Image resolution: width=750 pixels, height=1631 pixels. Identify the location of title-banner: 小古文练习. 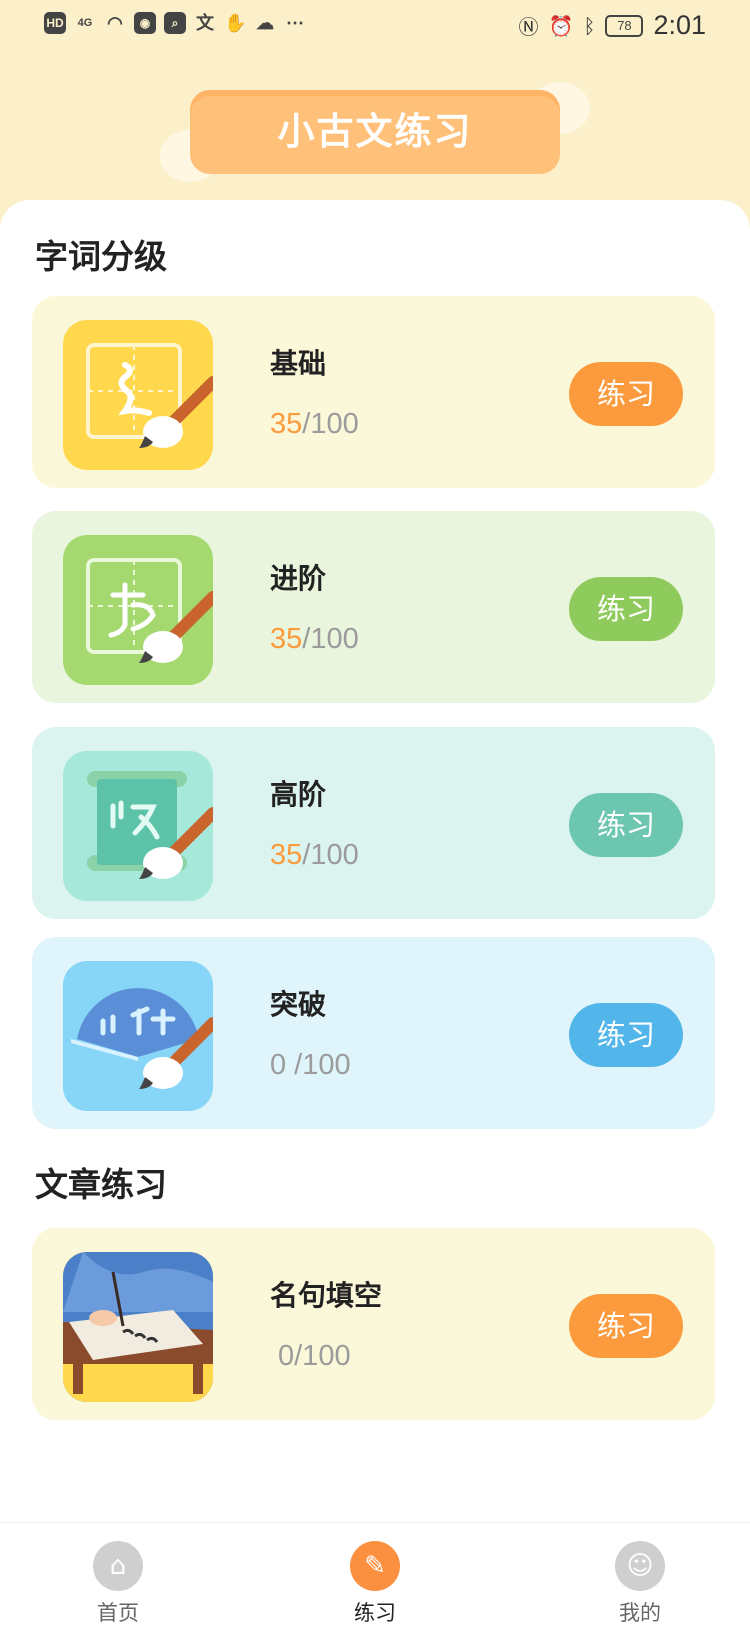
(375, 132).